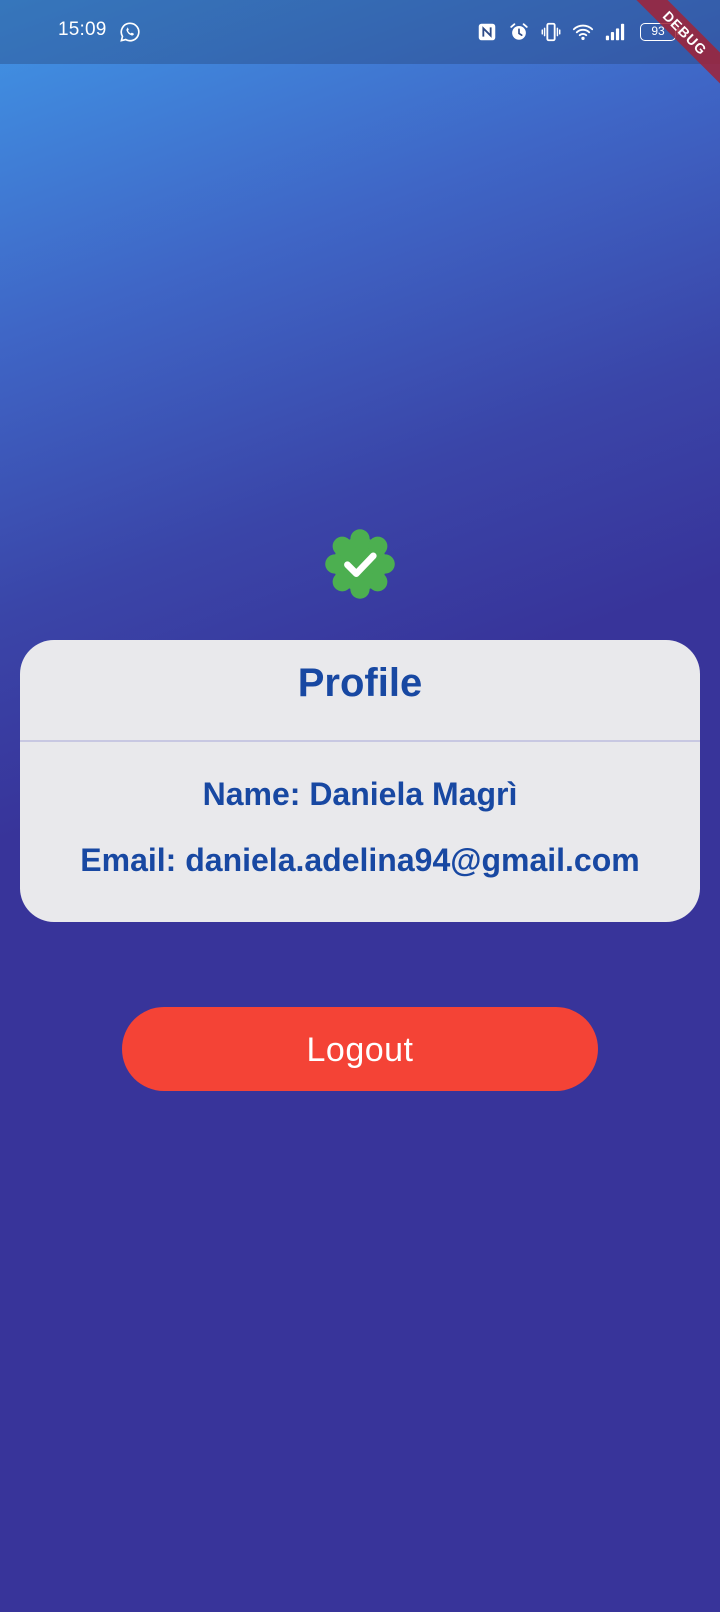 This screenshot has width=720, height=1612. I want to click on signal-icon, so click(615, 32).